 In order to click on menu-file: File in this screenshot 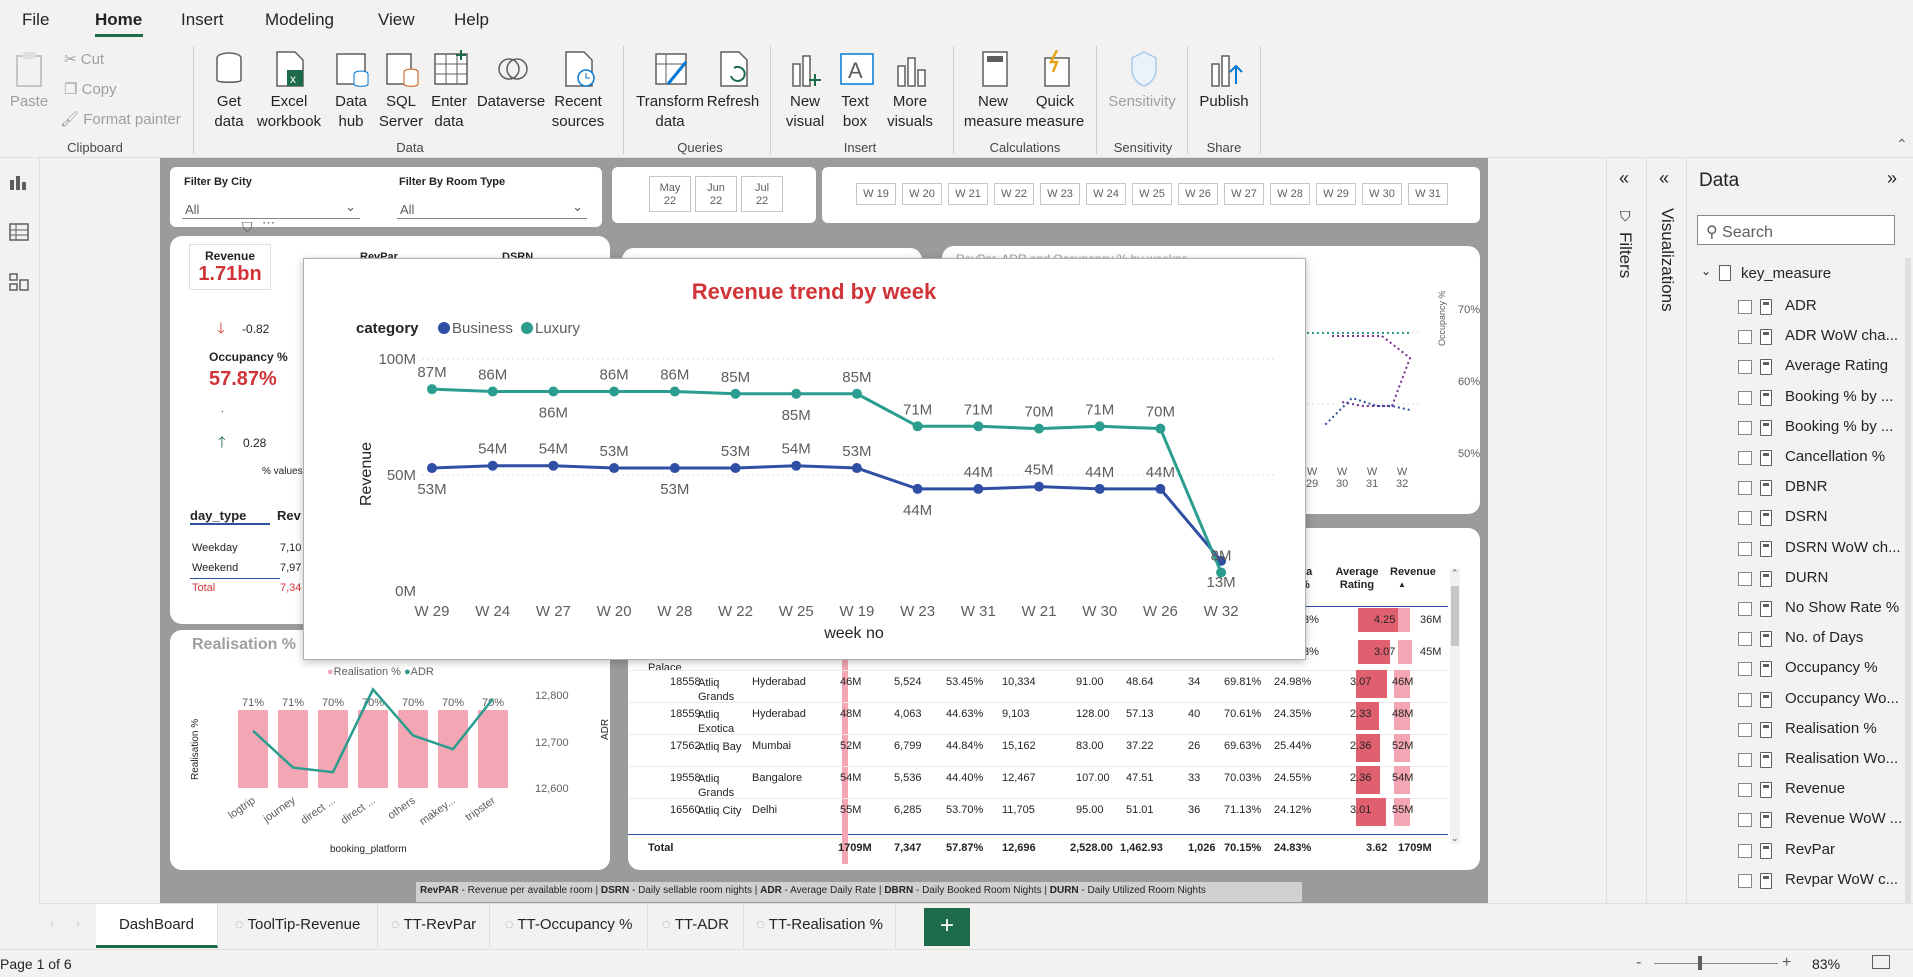, I will do `click(35, 20)`.